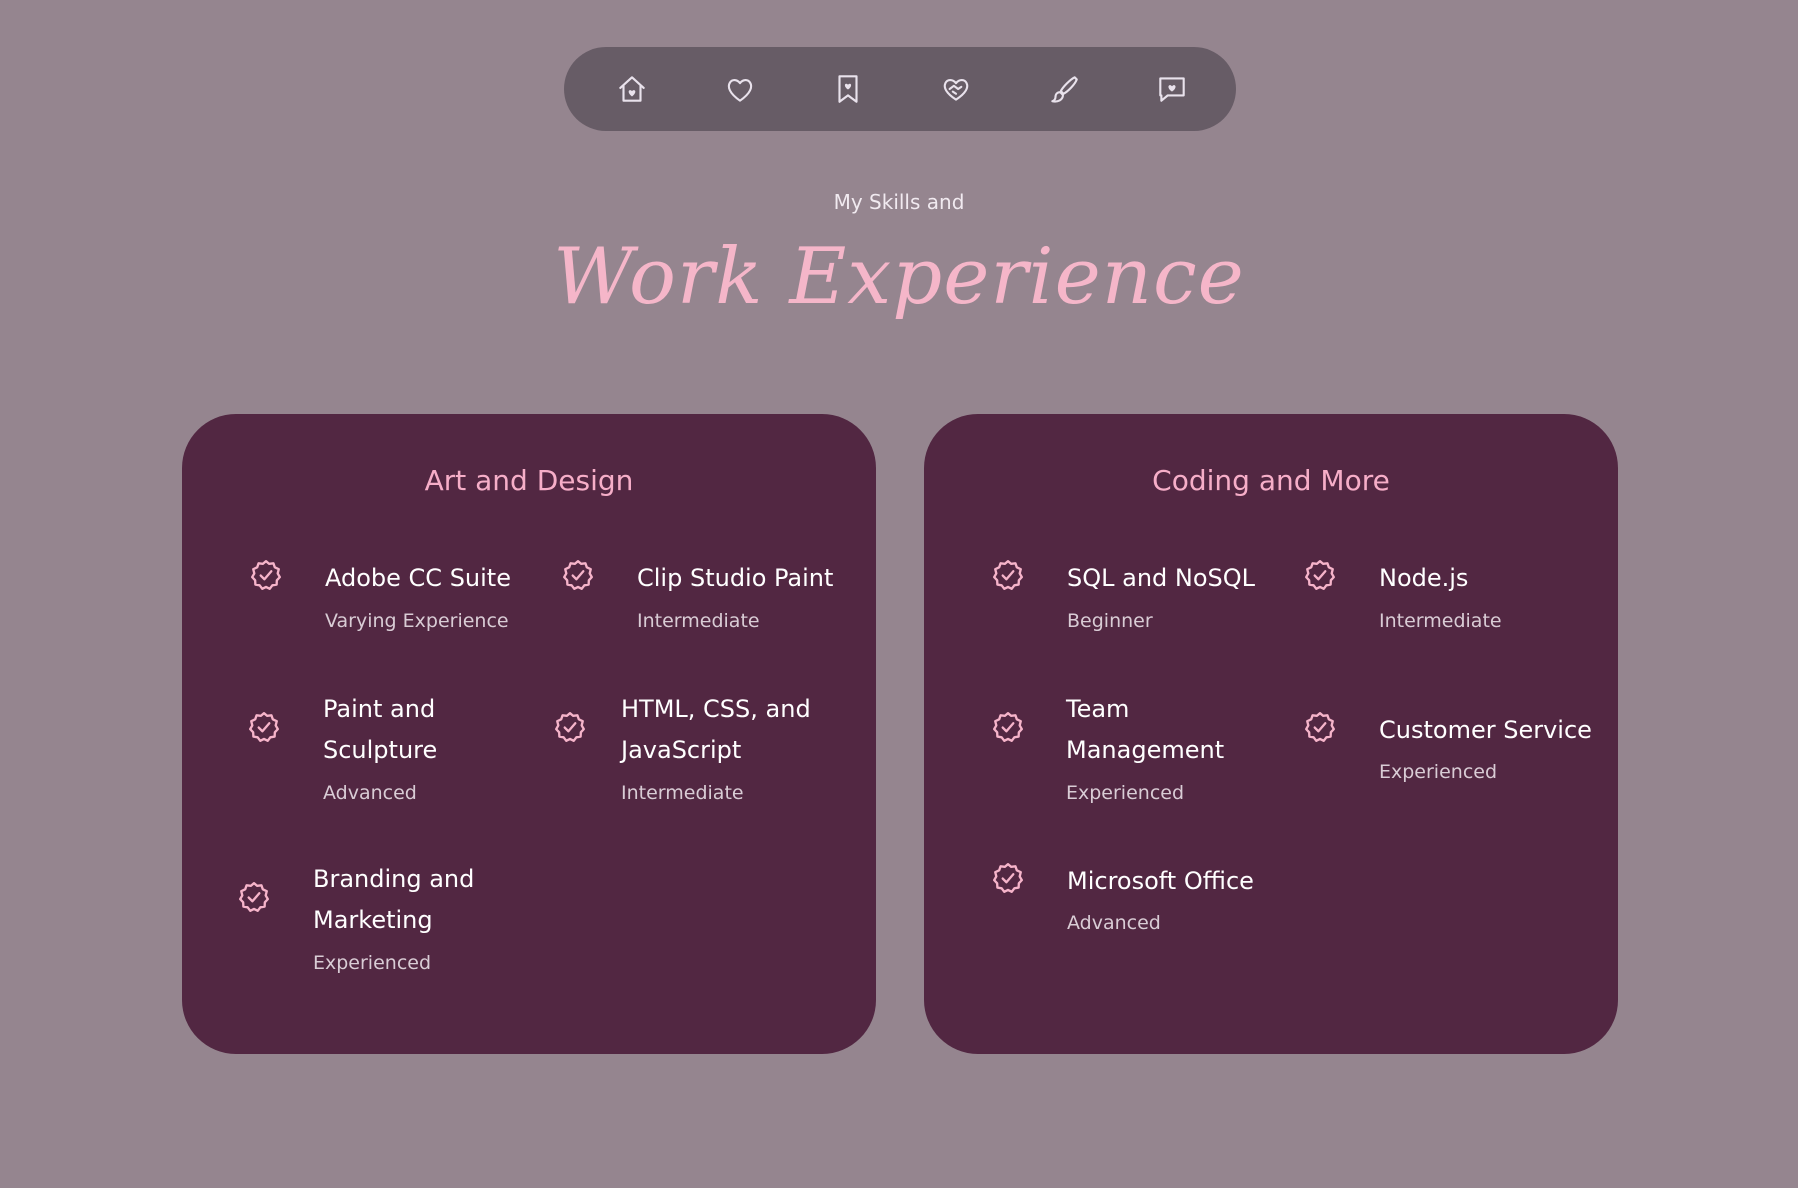  I want to click on skill-name: SQL and NoSQL, so click(1161, 578).